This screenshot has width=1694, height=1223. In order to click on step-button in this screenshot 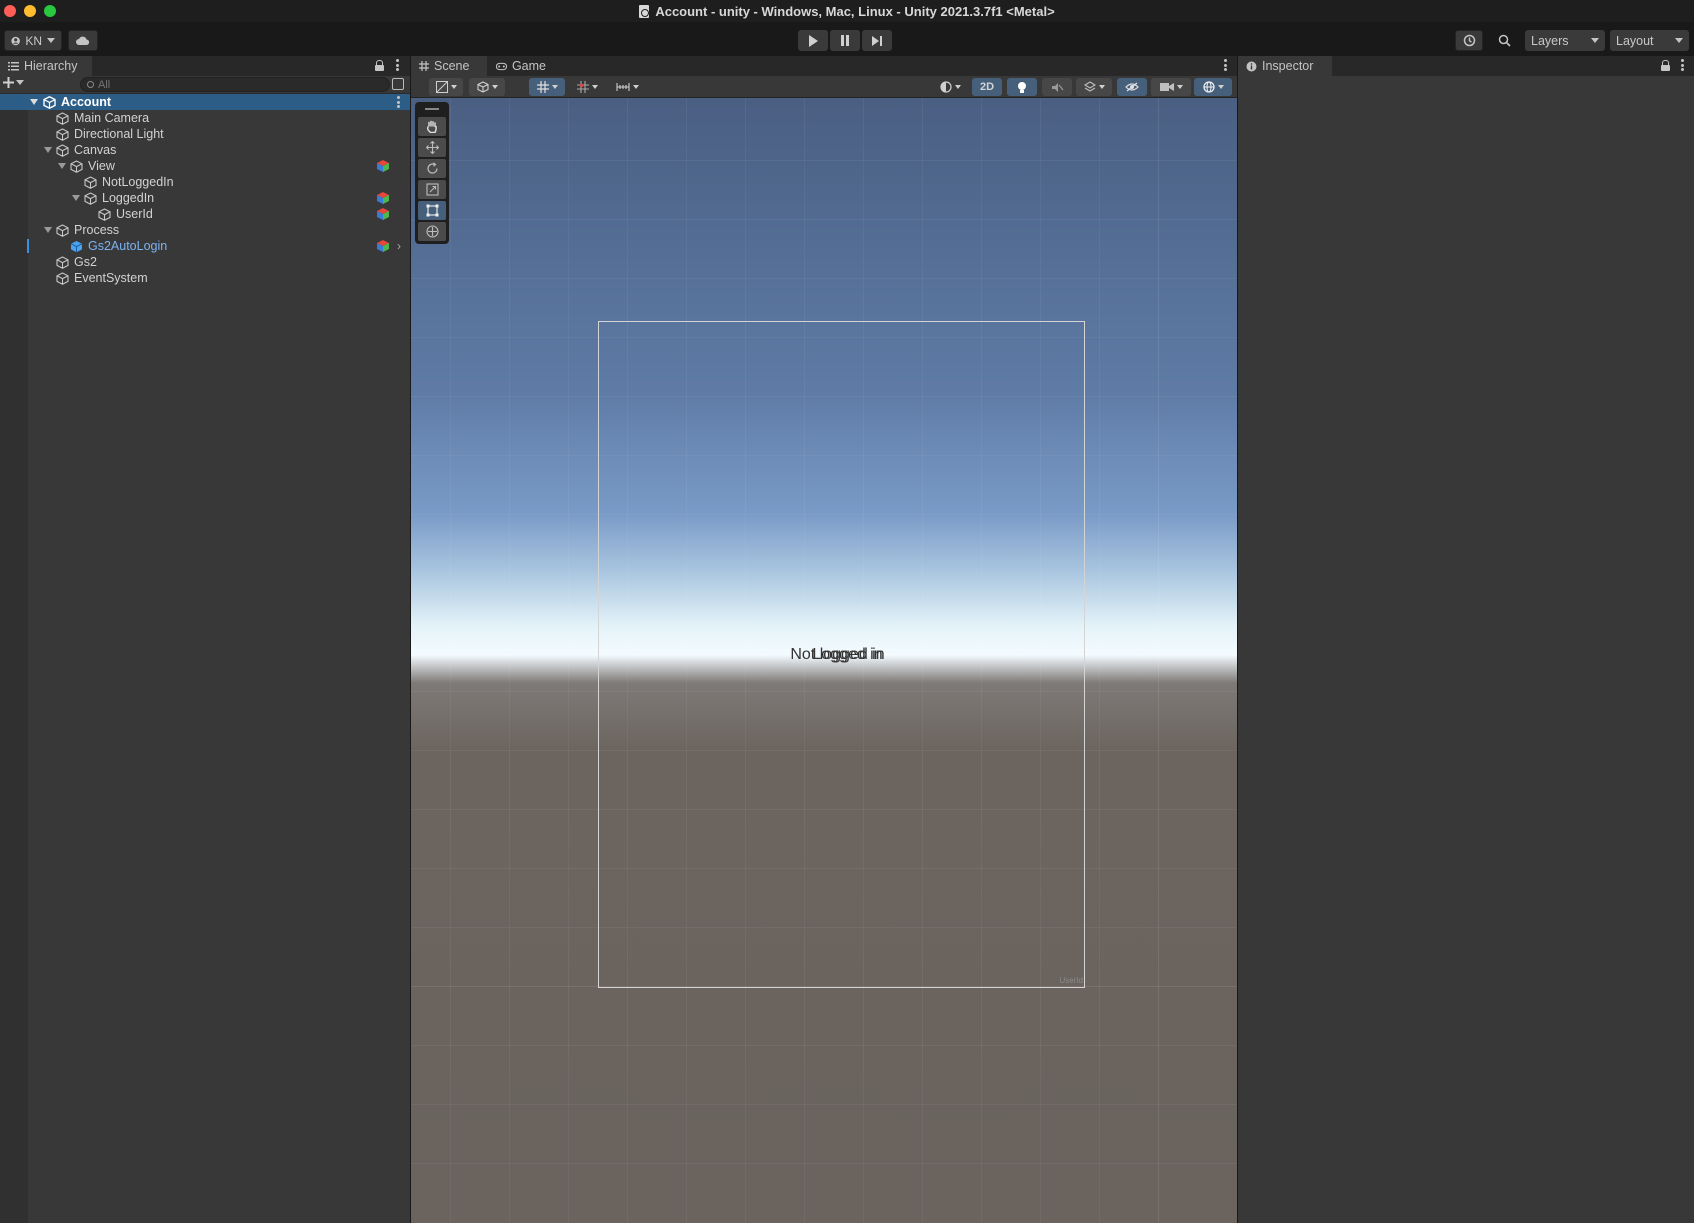, I will do `click(877, 40)`.